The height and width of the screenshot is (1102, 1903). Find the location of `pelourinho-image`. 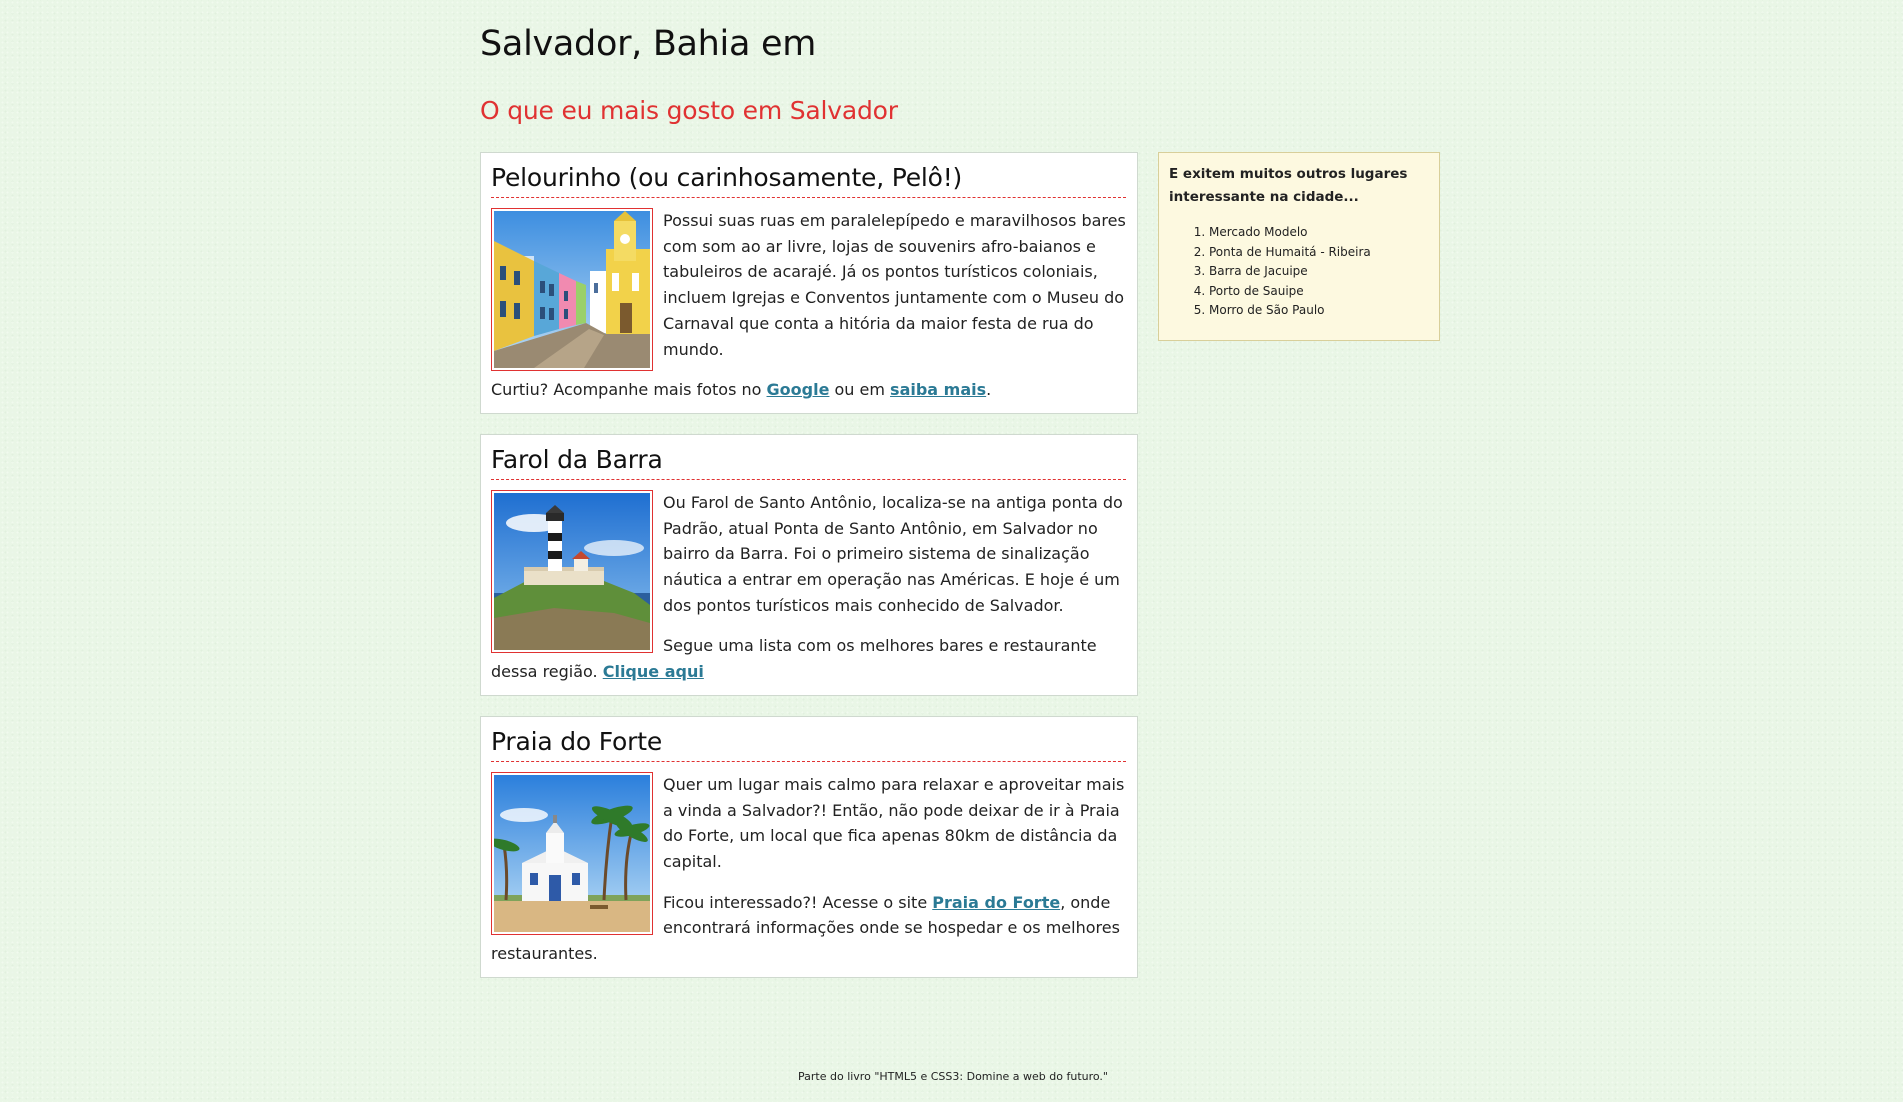

pelourinho-image is located at coordinates (572, 289).